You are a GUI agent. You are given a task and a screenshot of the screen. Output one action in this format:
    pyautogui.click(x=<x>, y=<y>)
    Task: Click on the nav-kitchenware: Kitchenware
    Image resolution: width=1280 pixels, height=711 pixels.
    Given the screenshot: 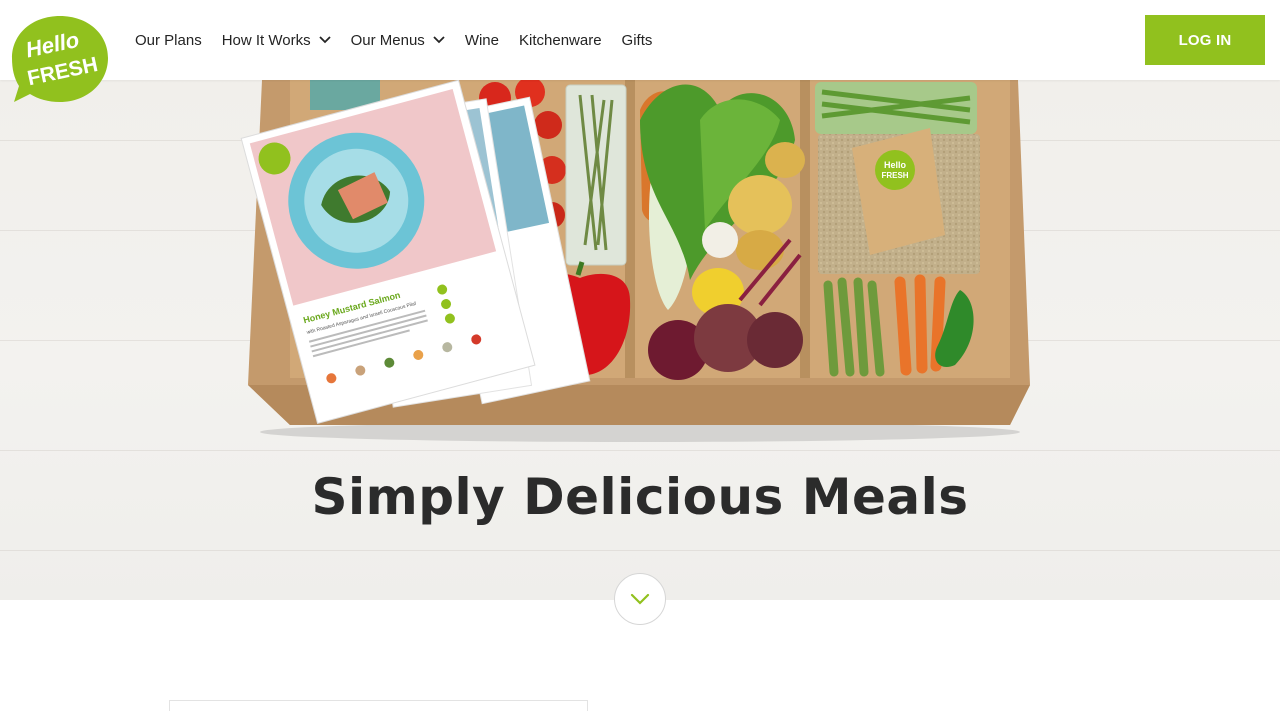 What is the action you would take?
    pyautogui.click(x=560, y=40)
    